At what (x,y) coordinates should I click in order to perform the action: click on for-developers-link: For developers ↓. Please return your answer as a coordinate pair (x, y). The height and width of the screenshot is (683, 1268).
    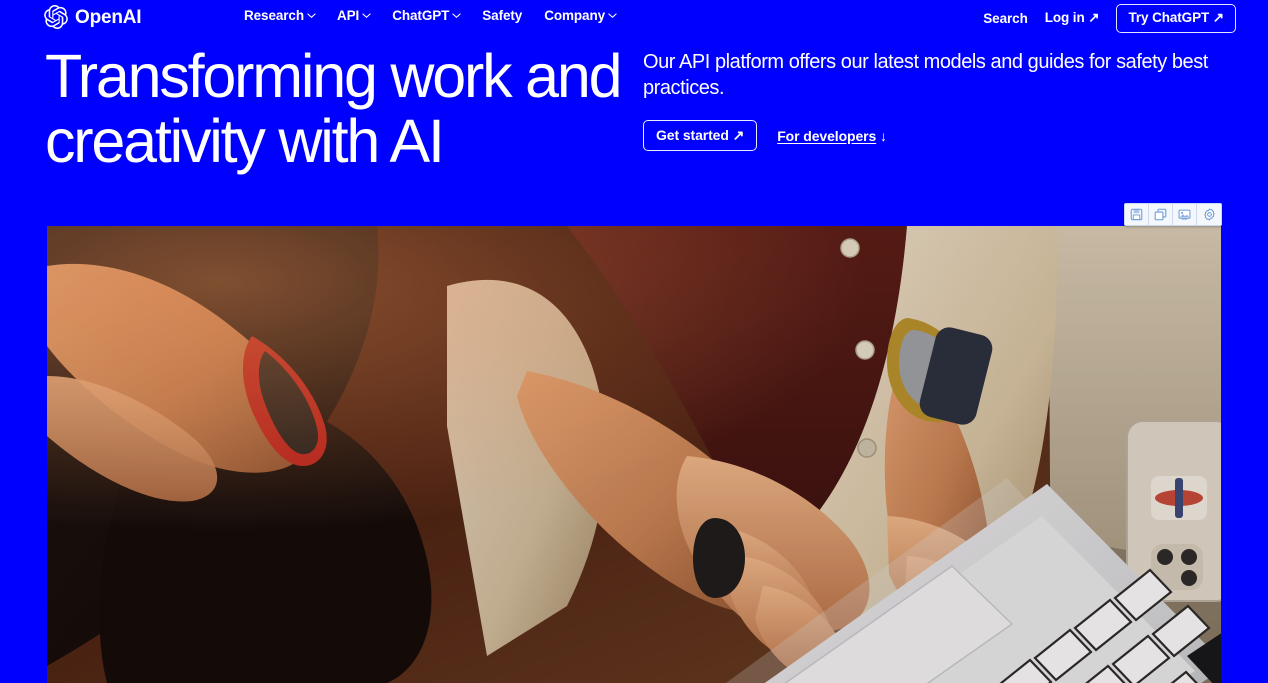
    Looking at the image, I should click on (832, 136).